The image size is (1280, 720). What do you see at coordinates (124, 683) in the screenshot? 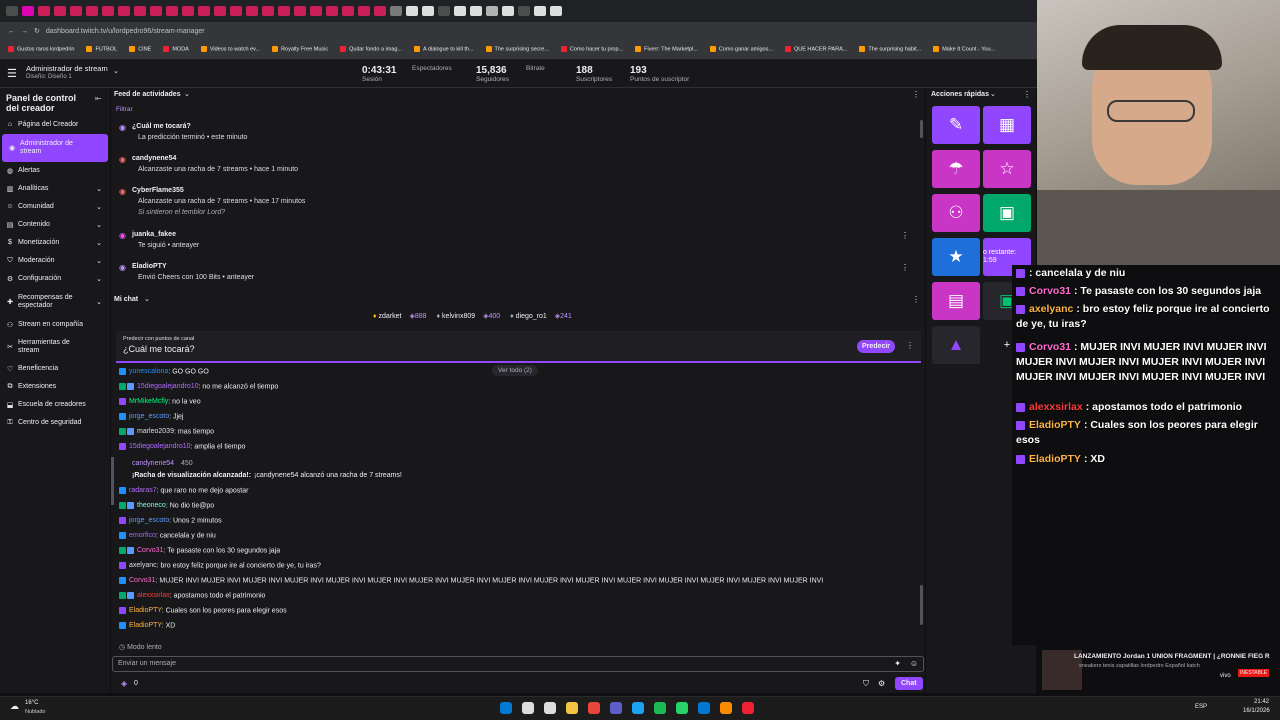
I see `channel-points-icon: ◈` at bounding box center [124, 683].